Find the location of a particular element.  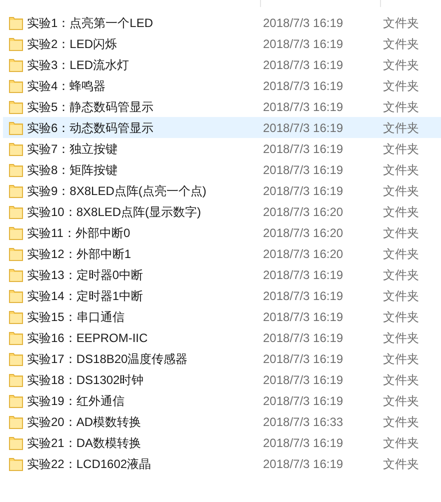

file-row: 实验12：外部中断1 2018/7/3 16:20 文件夹 is located at coordinates (222, 253).